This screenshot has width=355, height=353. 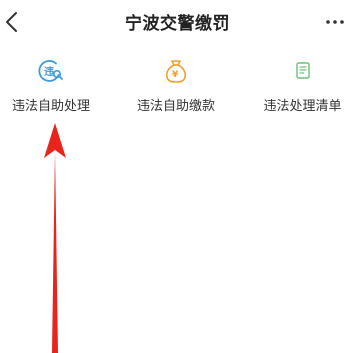 What do you see at coordinates (303, 71) in the screenshot?
I see `document-list-icon` at bounding box center [303, 71].